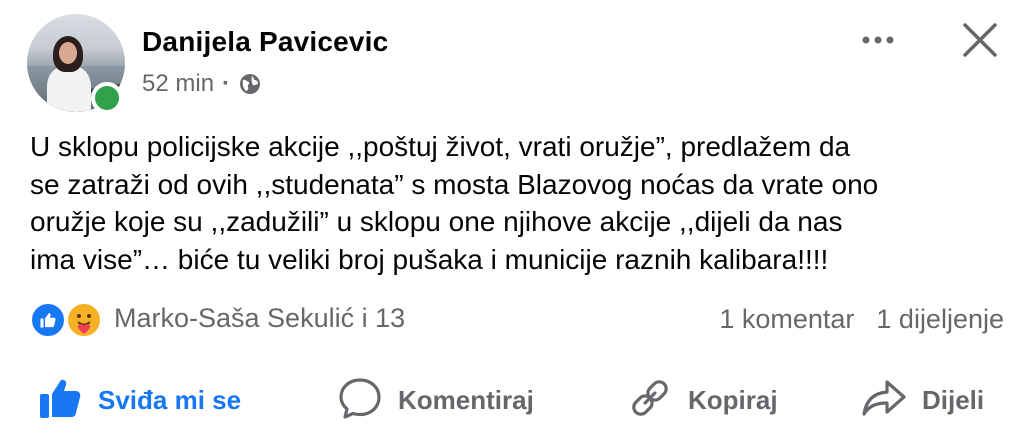  What do you see at coordinates (980, 40) in the screenshot?
I see `close-icon` at bounding box center [980, 40].